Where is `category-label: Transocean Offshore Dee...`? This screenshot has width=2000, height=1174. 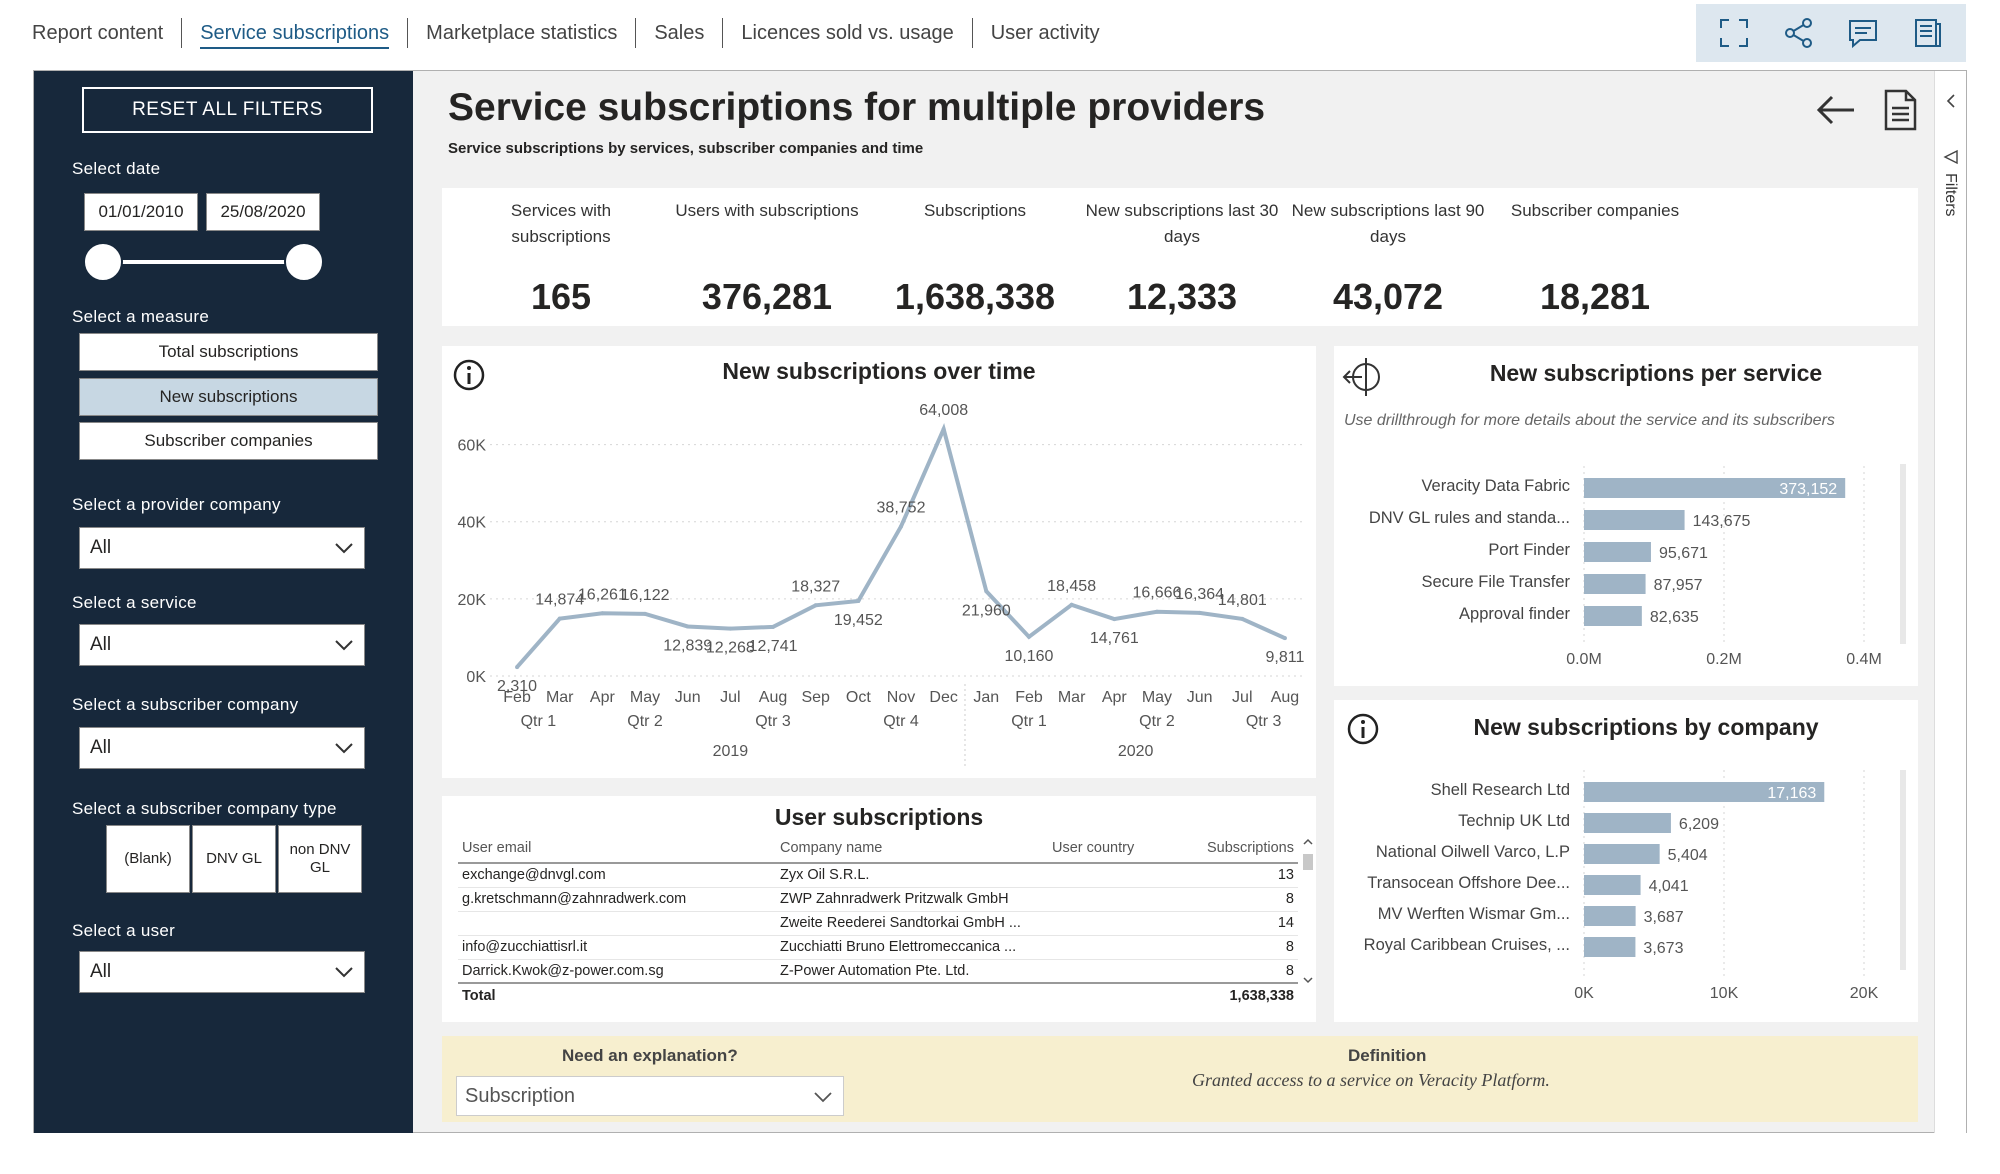
category-label: Transocean Offshore Dee... is located at coordinates (1468, 883).